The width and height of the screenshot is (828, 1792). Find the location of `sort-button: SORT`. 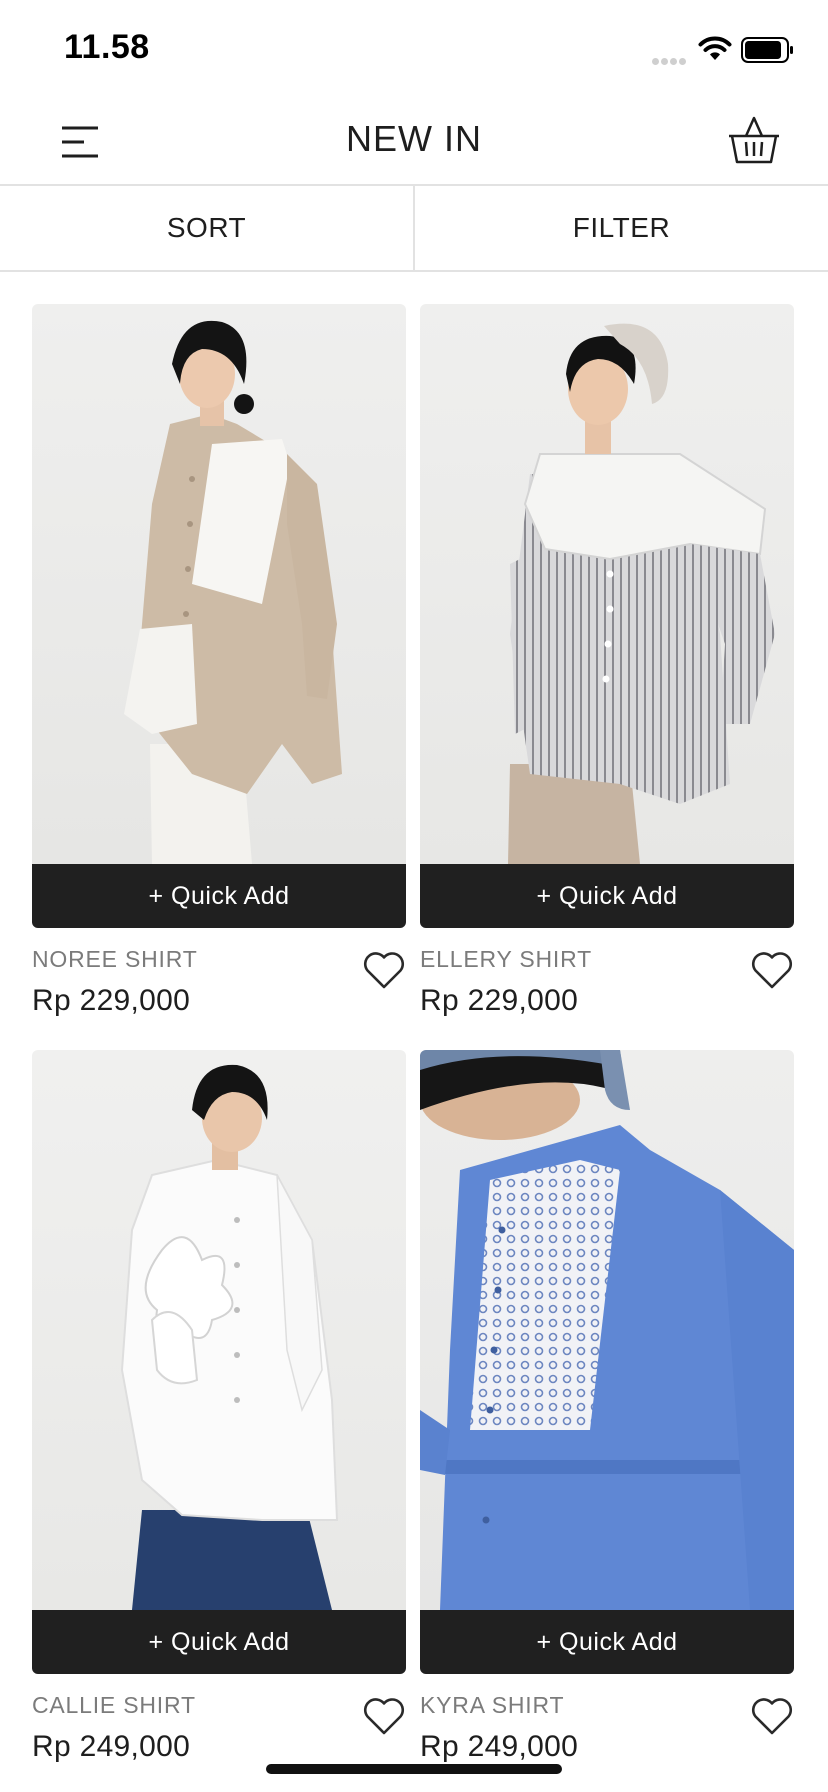

sort-button: SORT is located at coordinates (207, 228).